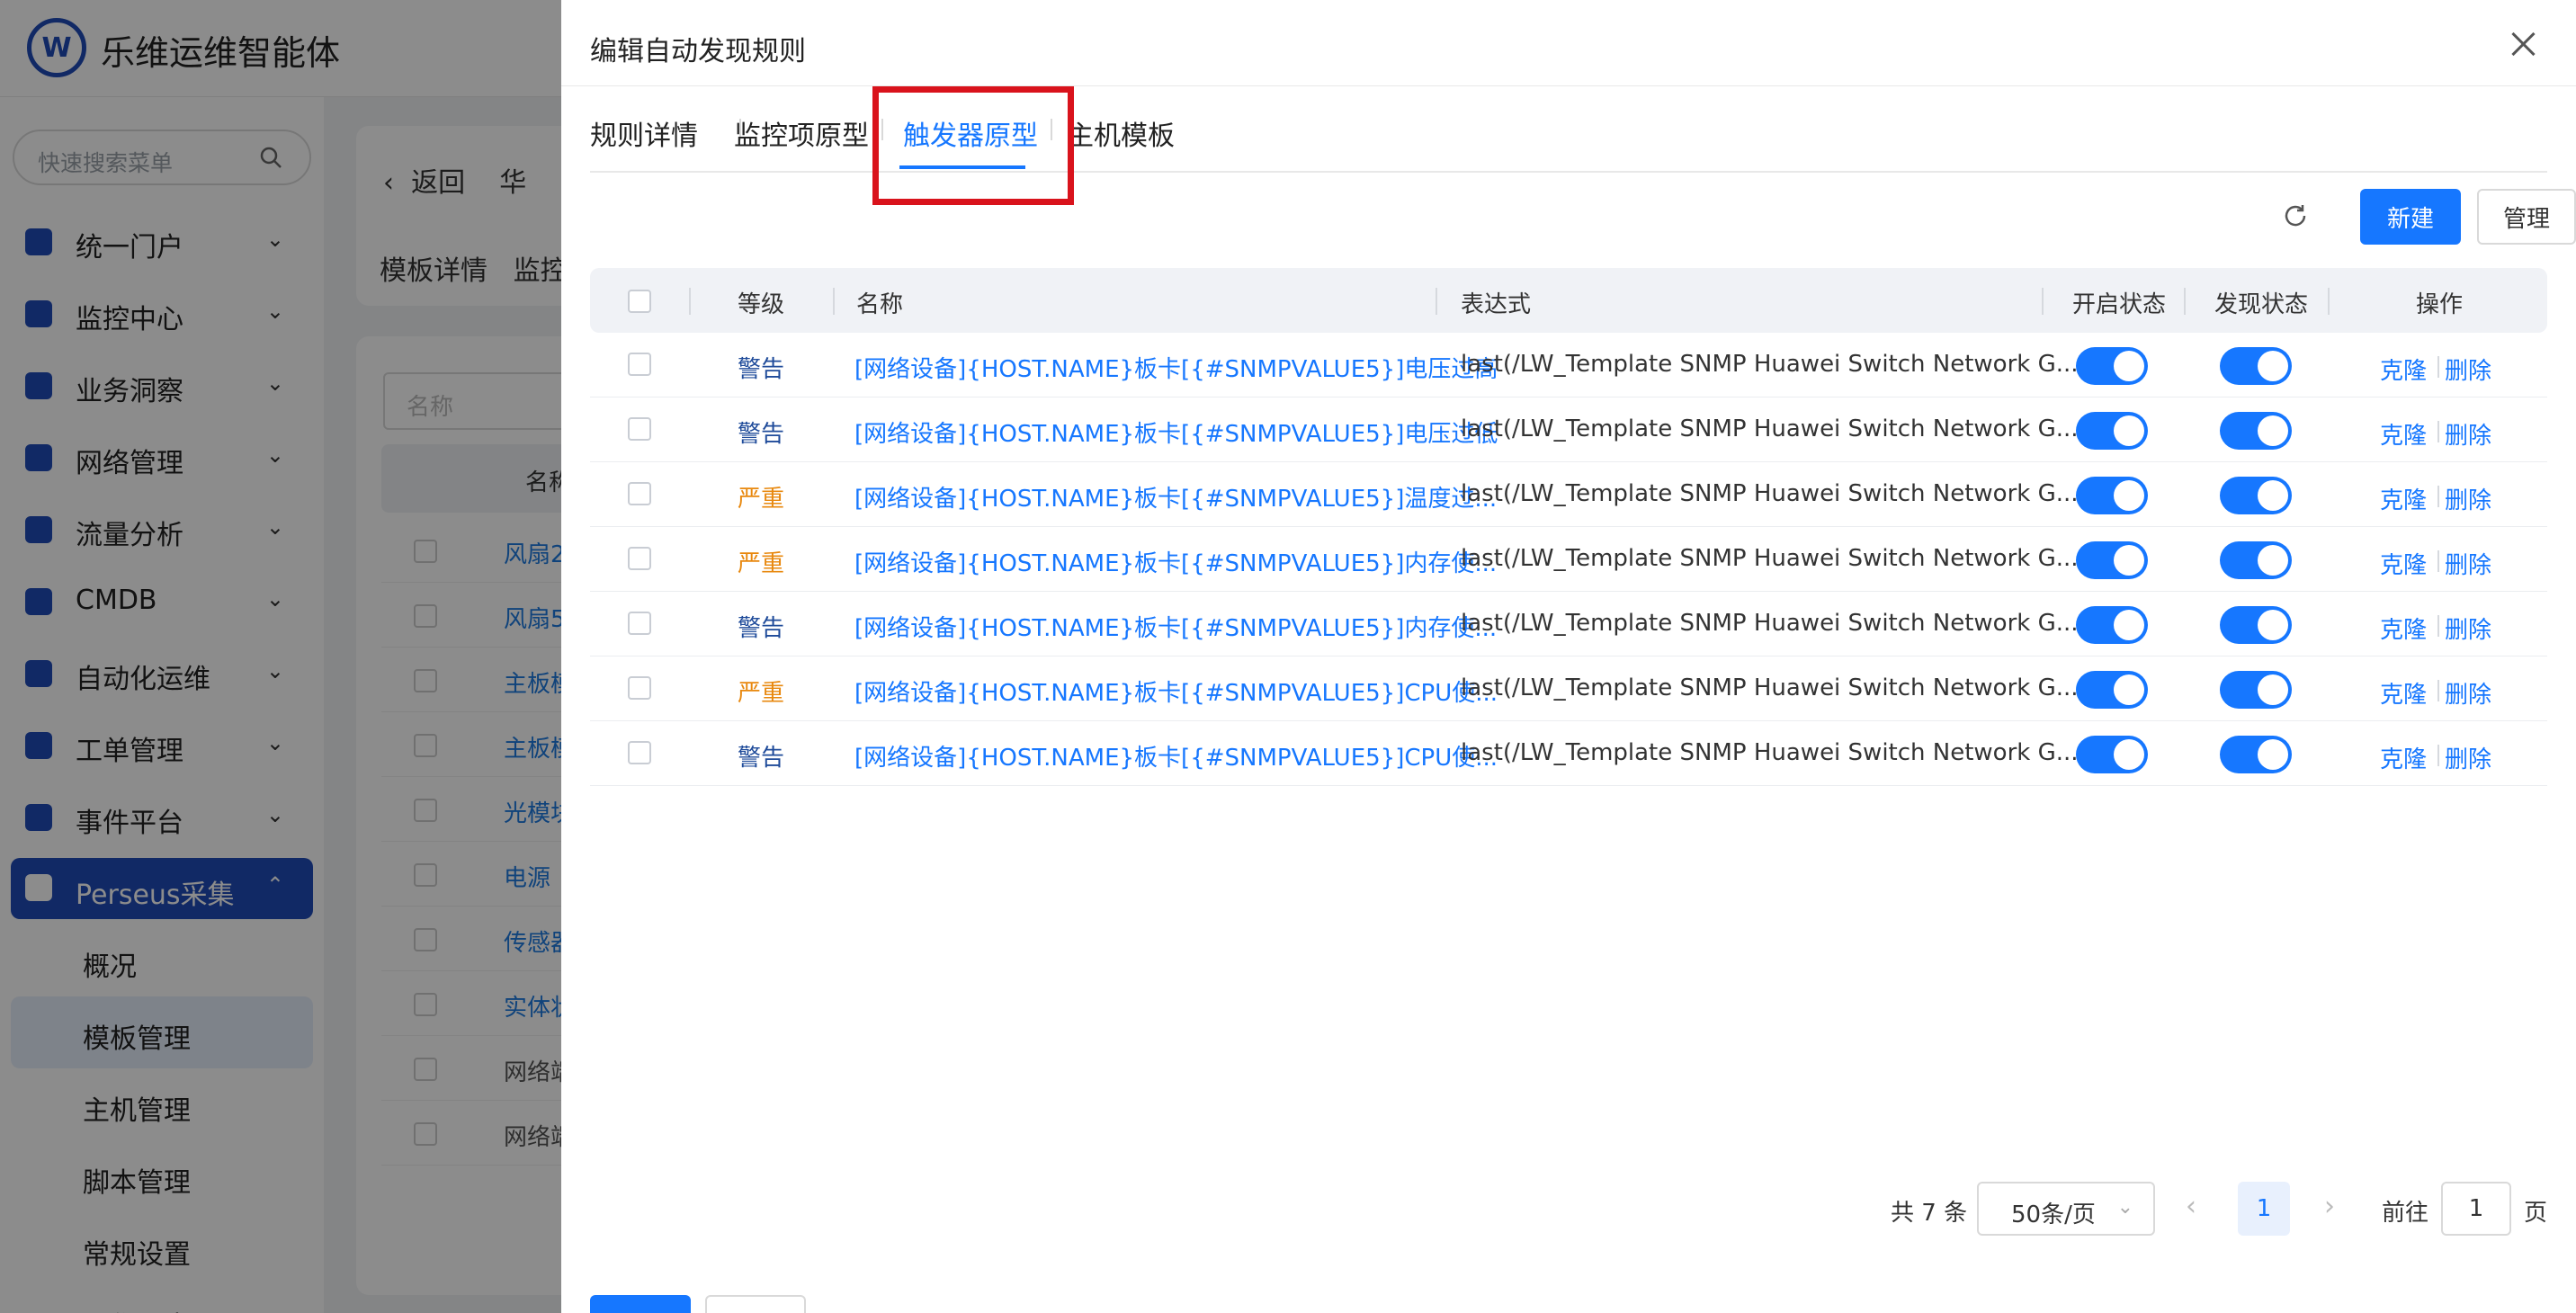  I want to click on select-all-checkbox, so click(639, 301).